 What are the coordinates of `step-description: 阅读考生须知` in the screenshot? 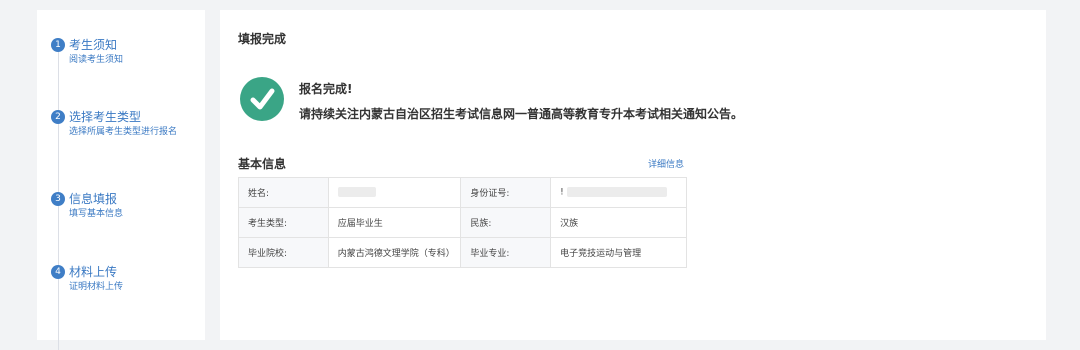 It's located at (96, 60).